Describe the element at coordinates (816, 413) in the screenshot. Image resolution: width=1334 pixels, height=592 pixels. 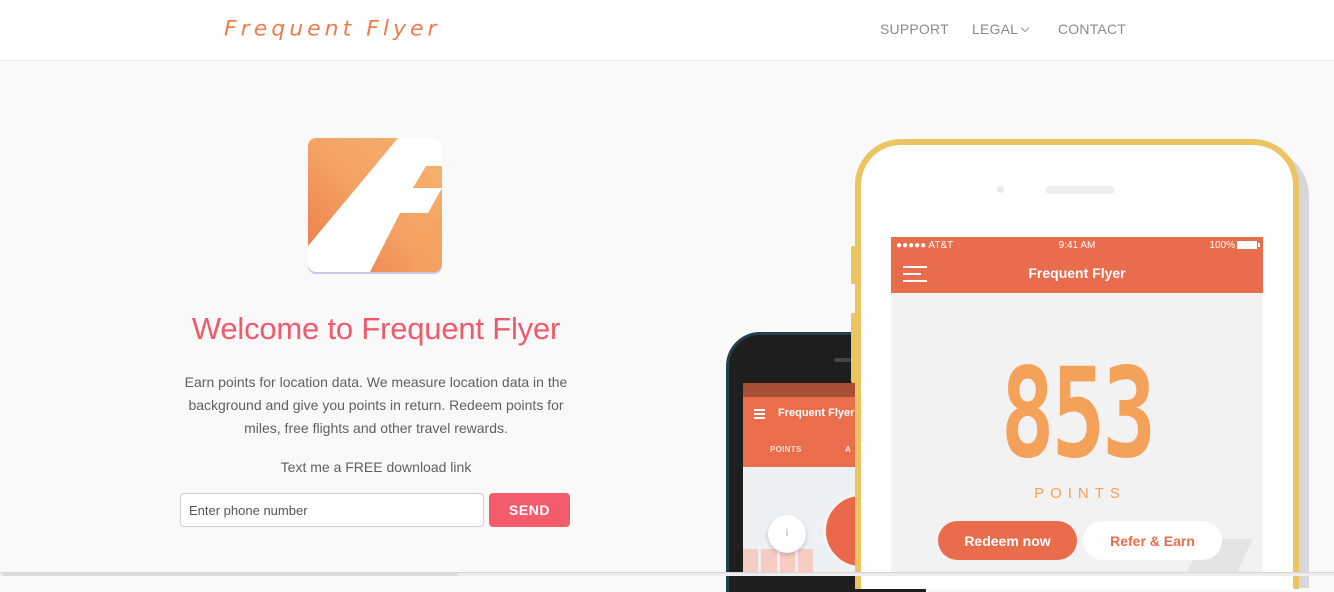
I see `back-app-title: Frequent Flyer` at that location.